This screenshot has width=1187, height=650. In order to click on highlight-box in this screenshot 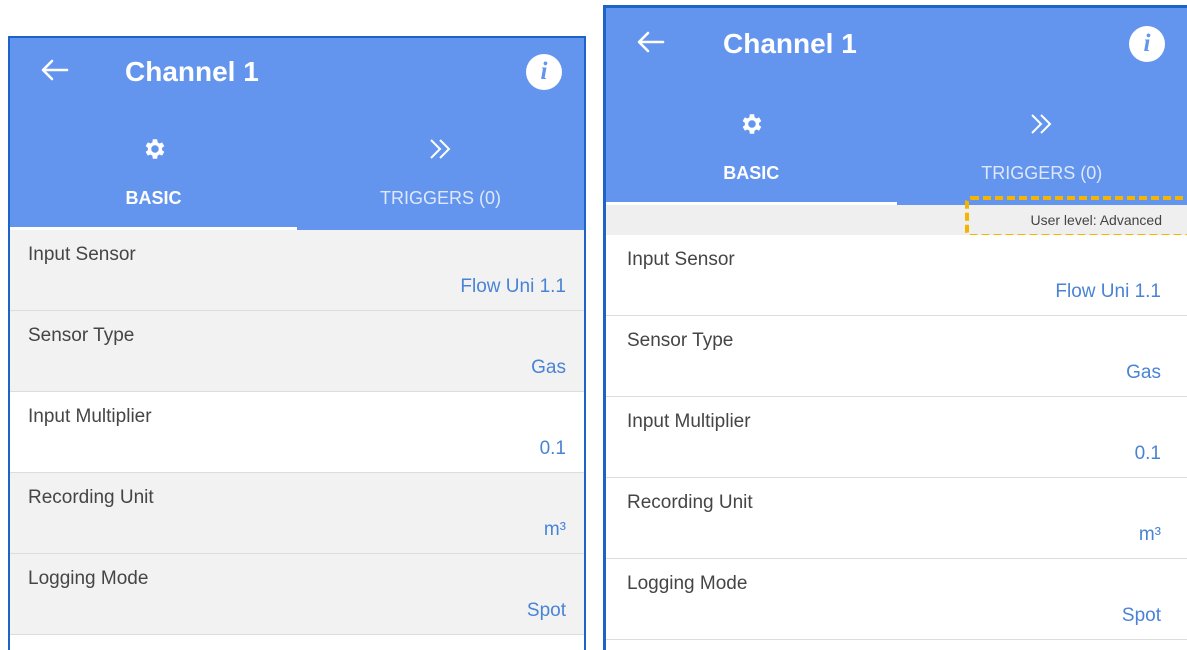, I will do `click(1076, 217)`.